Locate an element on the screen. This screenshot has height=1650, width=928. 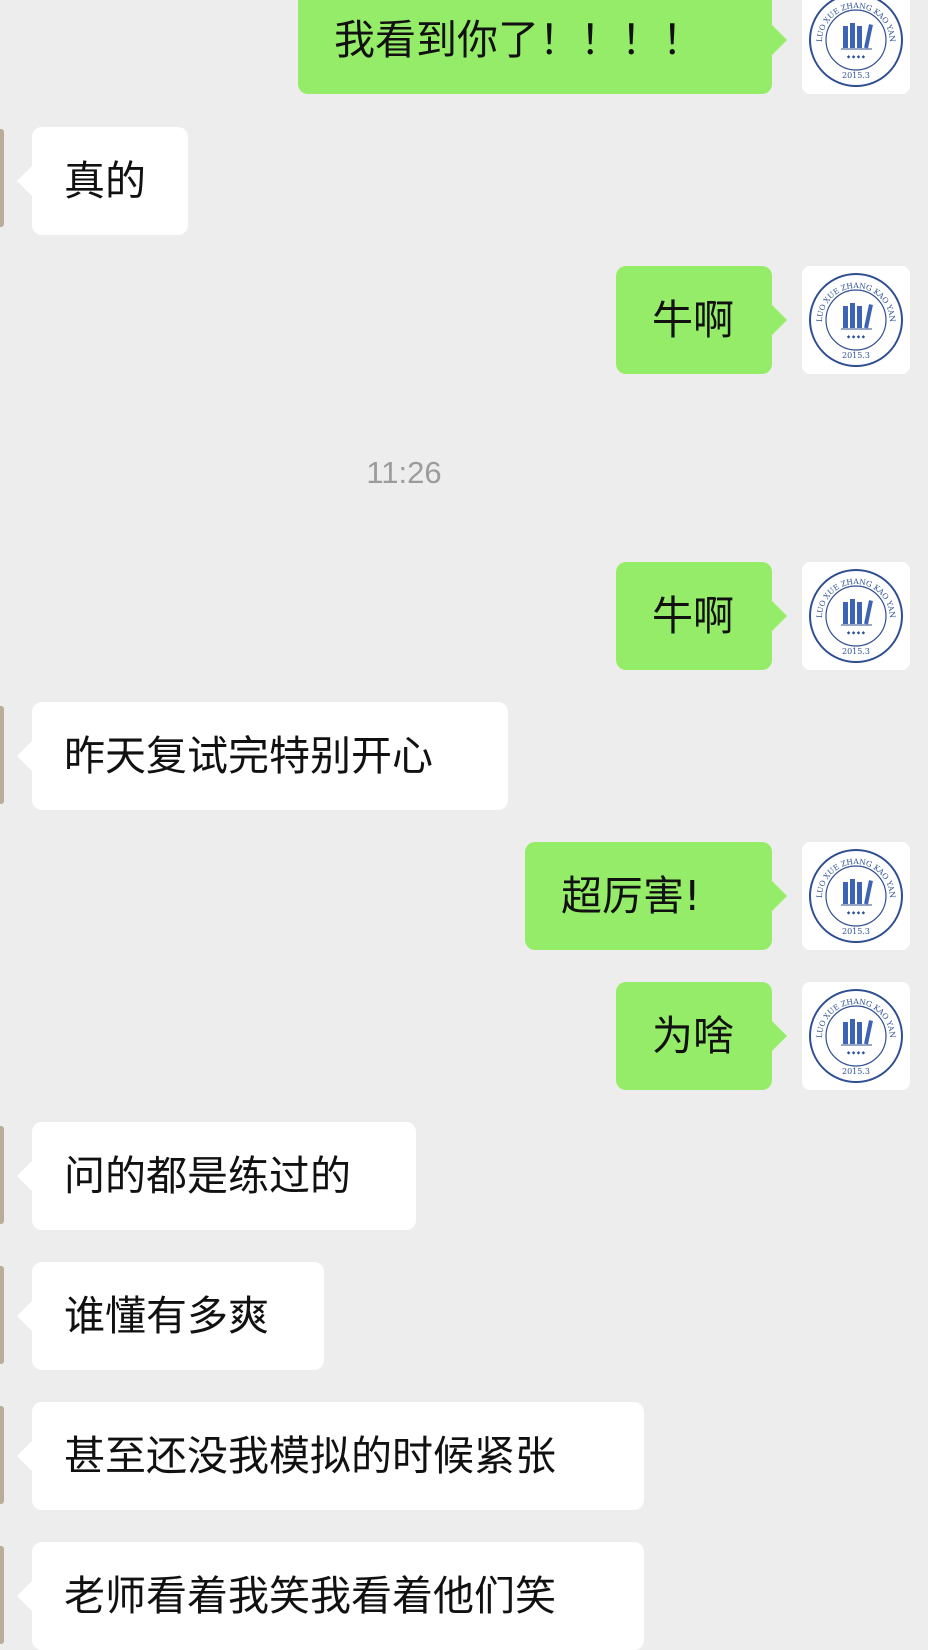
message-text: 超厉害! is located at coordinates (631, 896).